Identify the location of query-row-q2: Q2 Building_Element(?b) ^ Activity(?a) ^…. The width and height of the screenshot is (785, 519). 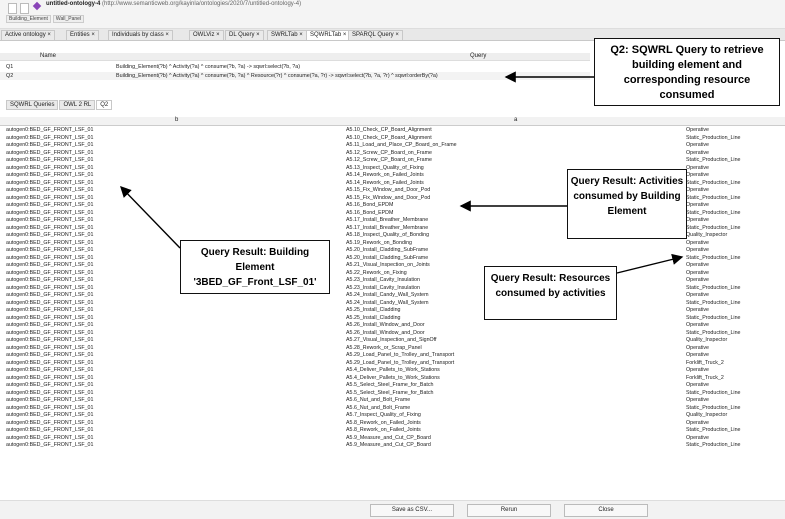
(295, 76).